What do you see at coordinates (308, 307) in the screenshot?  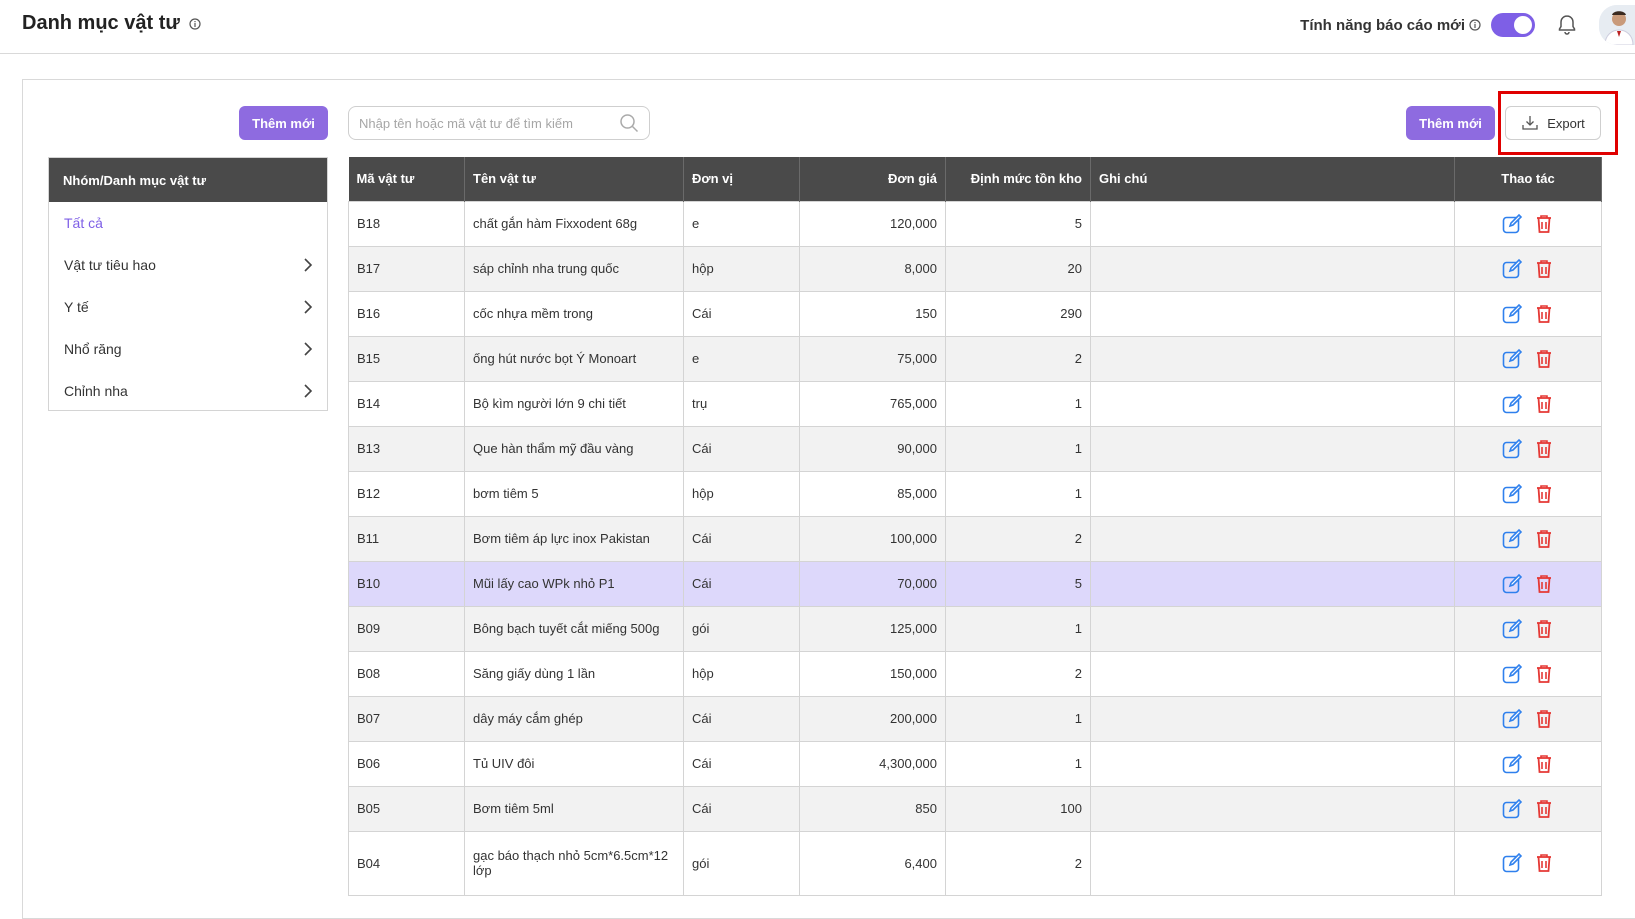 I see `chevron-right-icon` at bounding box center [308, 307].